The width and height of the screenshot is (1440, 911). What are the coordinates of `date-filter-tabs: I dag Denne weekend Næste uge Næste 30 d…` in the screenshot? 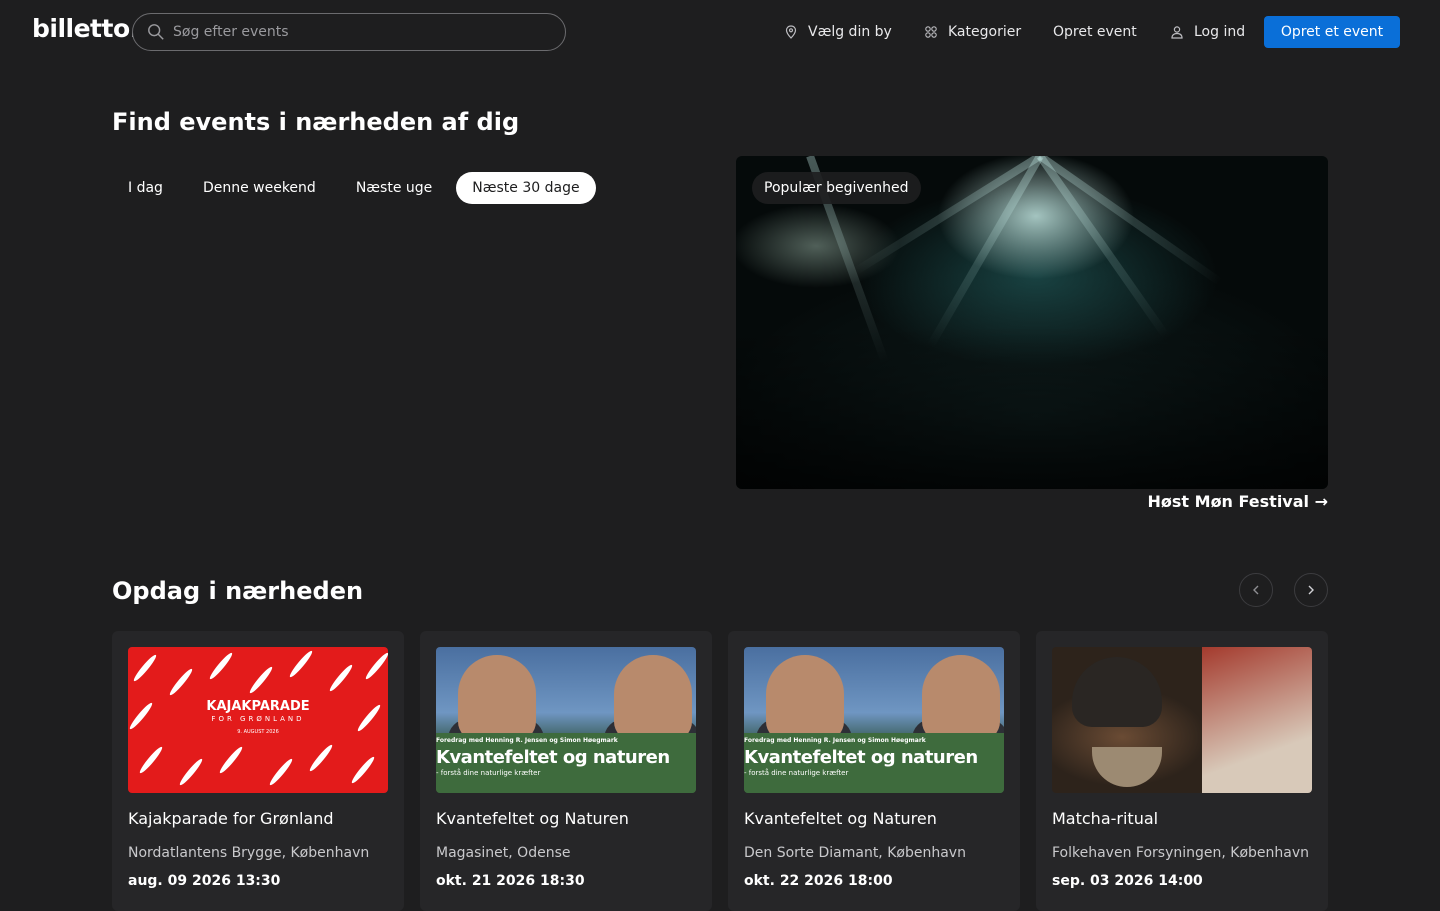 It's located at (366, 188).